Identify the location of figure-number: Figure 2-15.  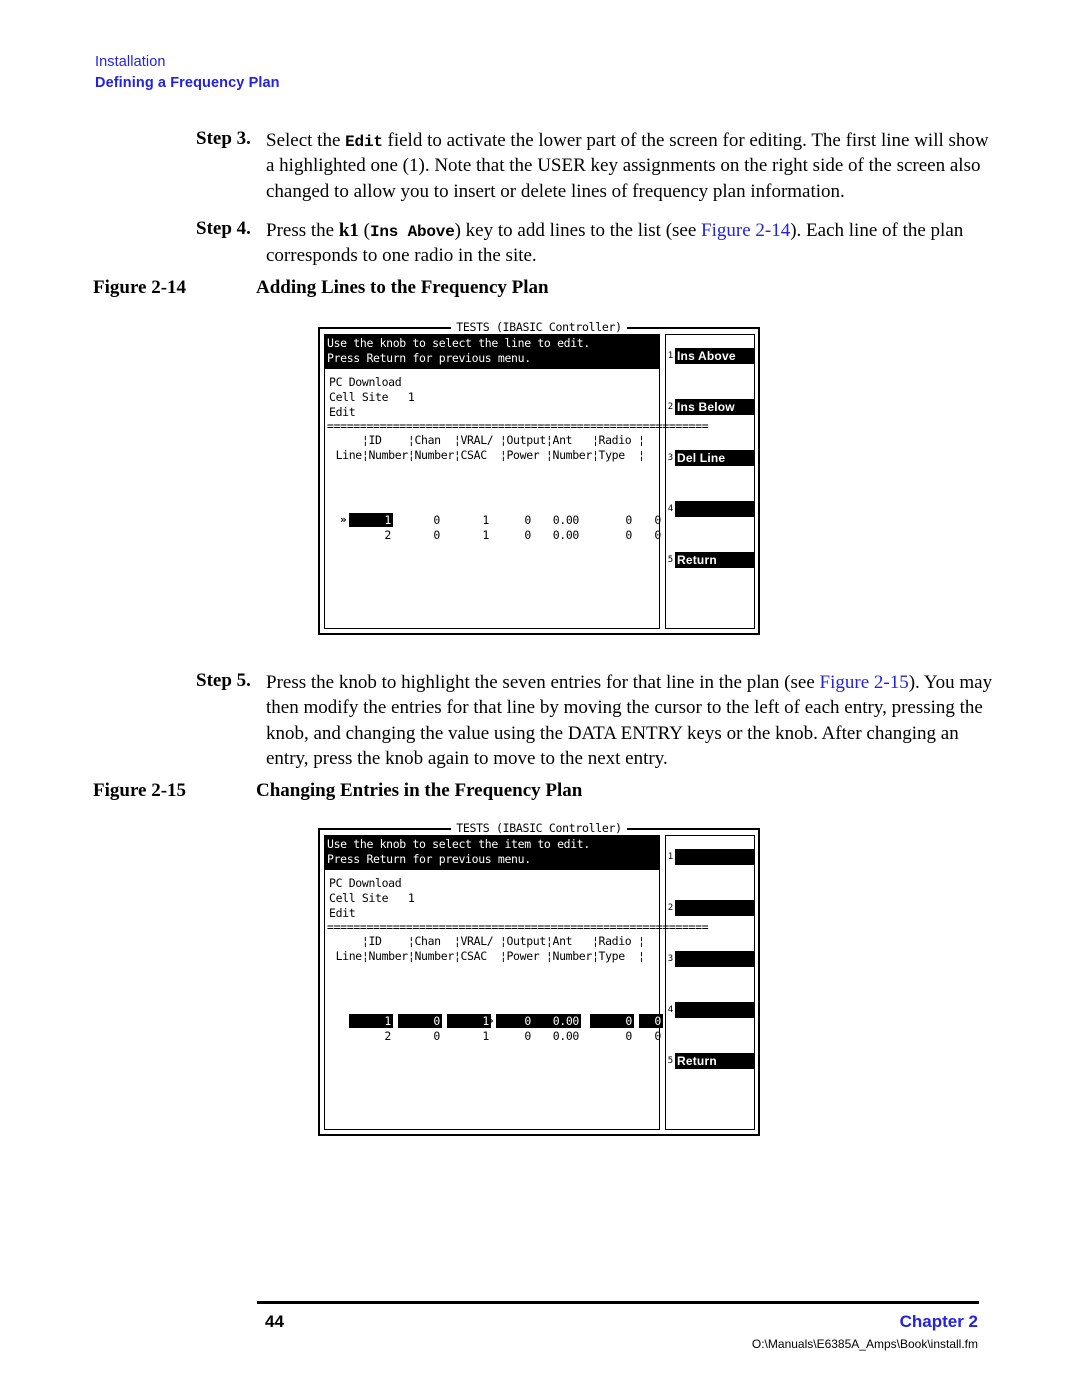
(140, 790).